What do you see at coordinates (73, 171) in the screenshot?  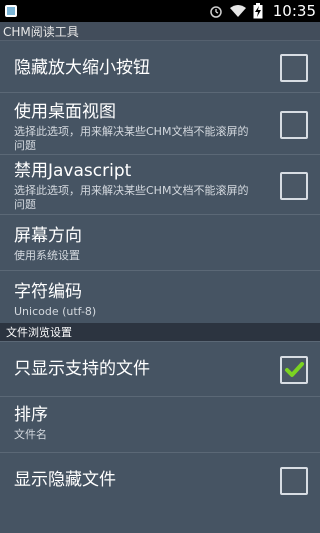 I see `pref-title: 禁用Javascript` at bounding box center [73, 171].